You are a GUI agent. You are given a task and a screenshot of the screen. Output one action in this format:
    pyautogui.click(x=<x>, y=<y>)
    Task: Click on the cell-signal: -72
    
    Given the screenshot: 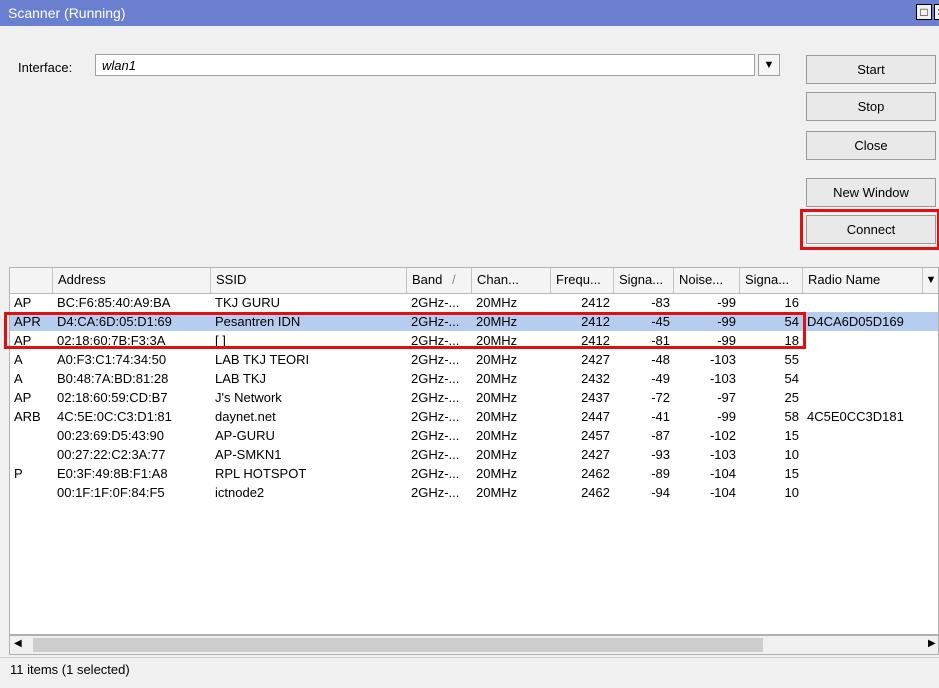 What is the action you would take?
    pyautogui.click(x=660, y=397)
    